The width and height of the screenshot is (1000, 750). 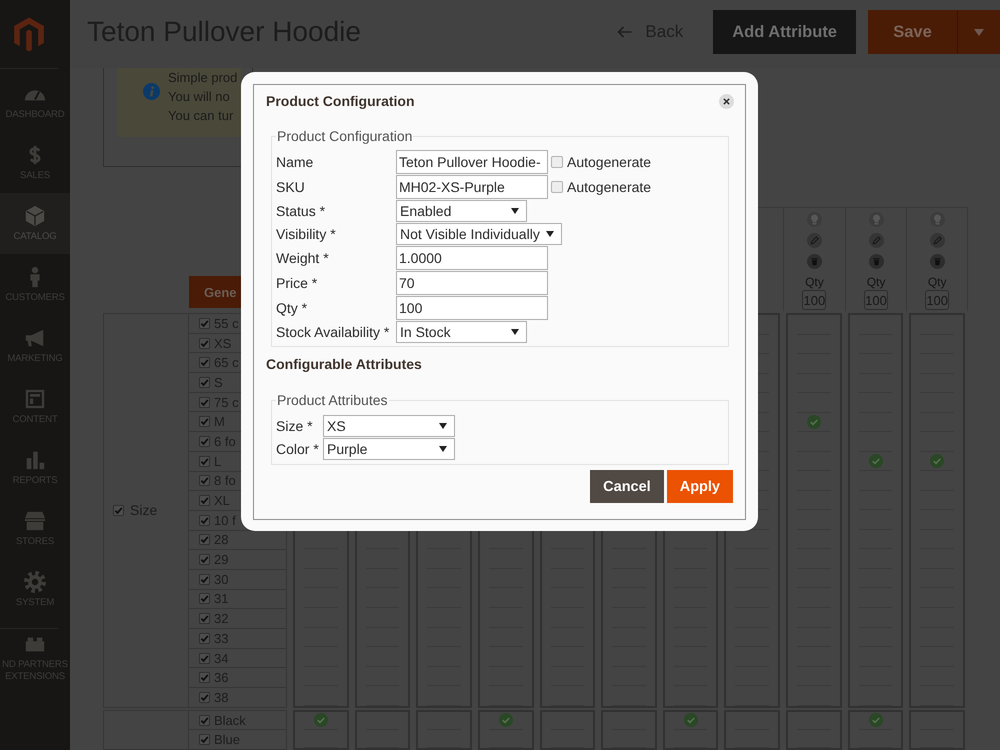 I want to click on select-field: Not Visible Individually, so click(x=479, y=234).